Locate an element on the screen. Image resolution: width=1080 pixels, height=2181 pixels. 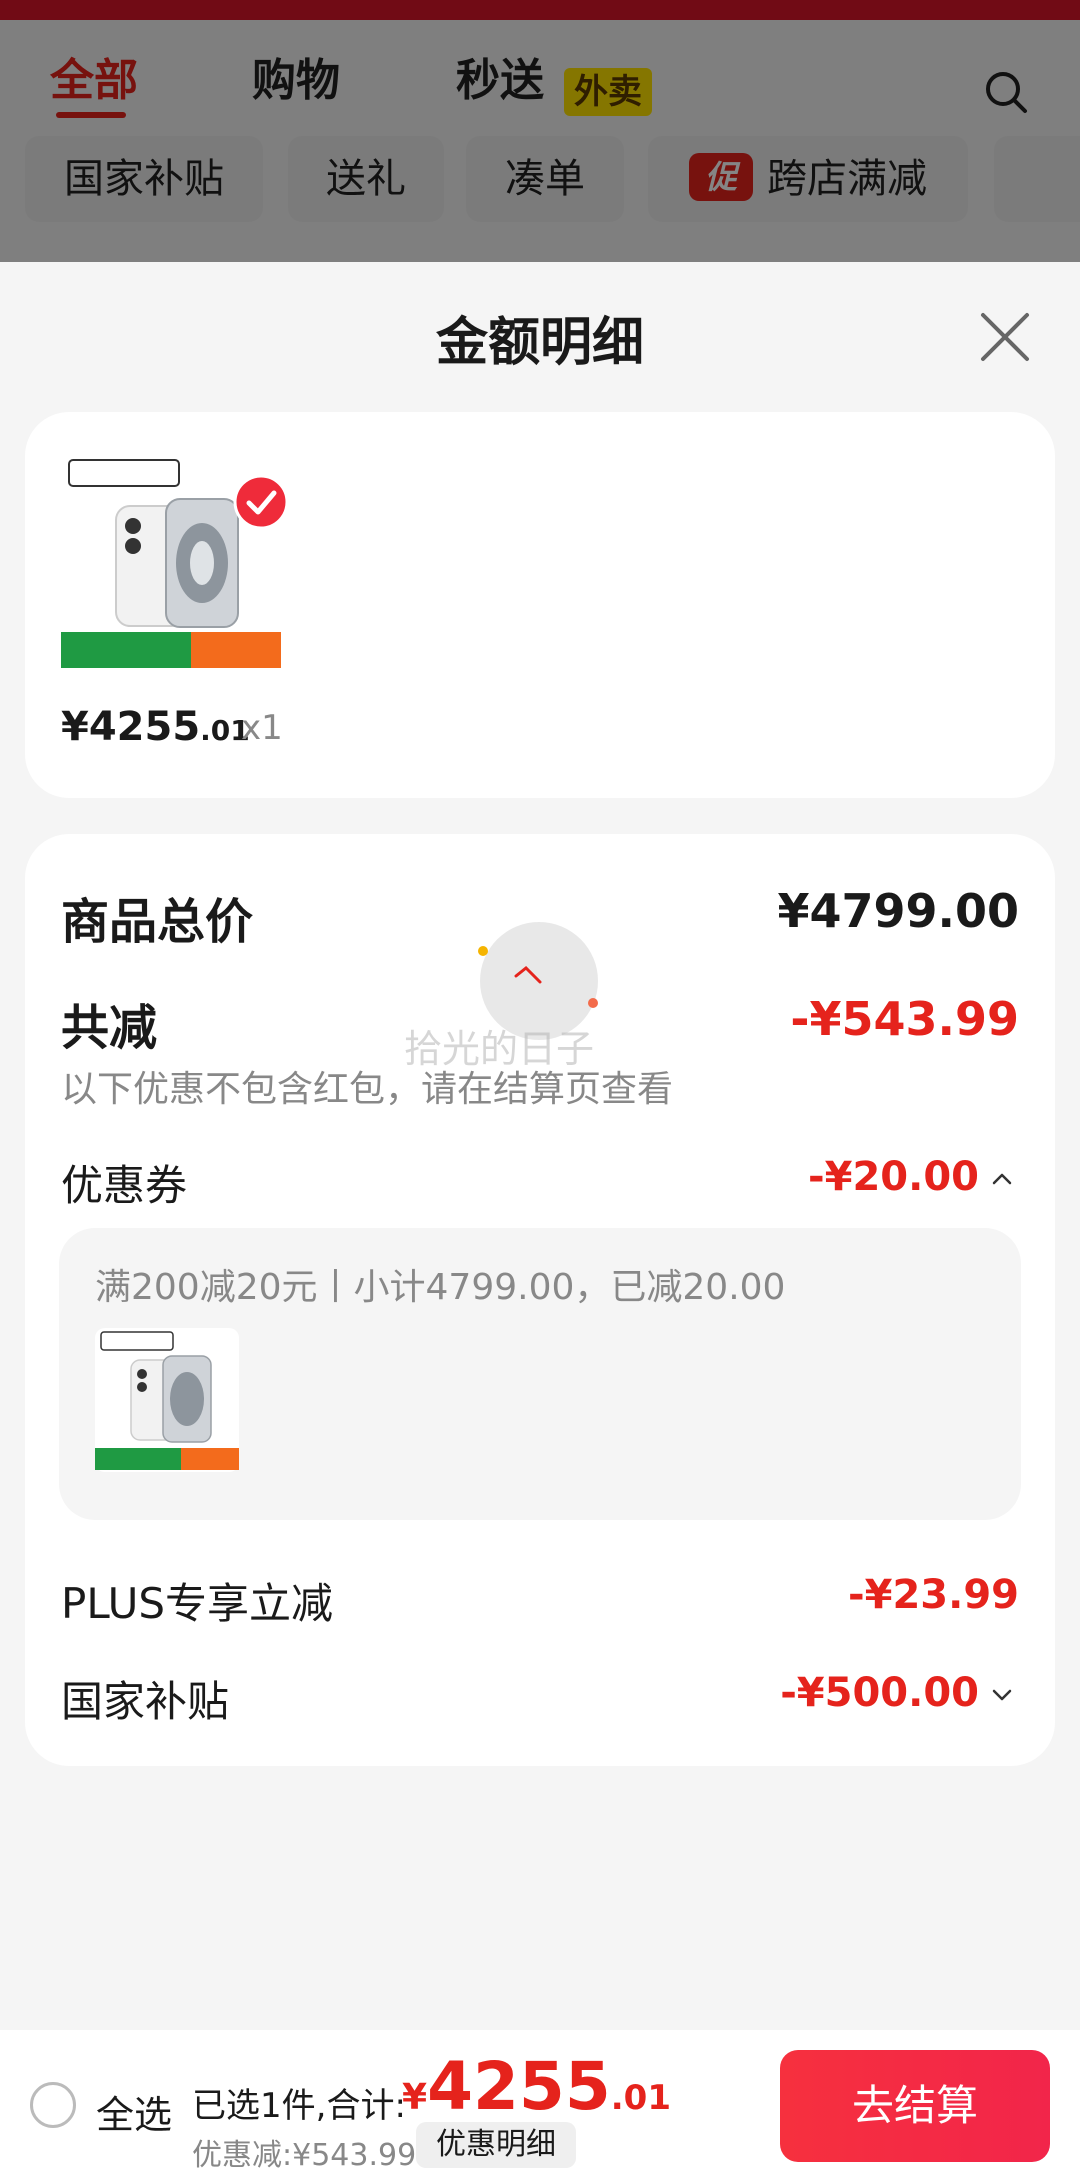
chevron-up-icon is located at coordinates (1002, 1179).